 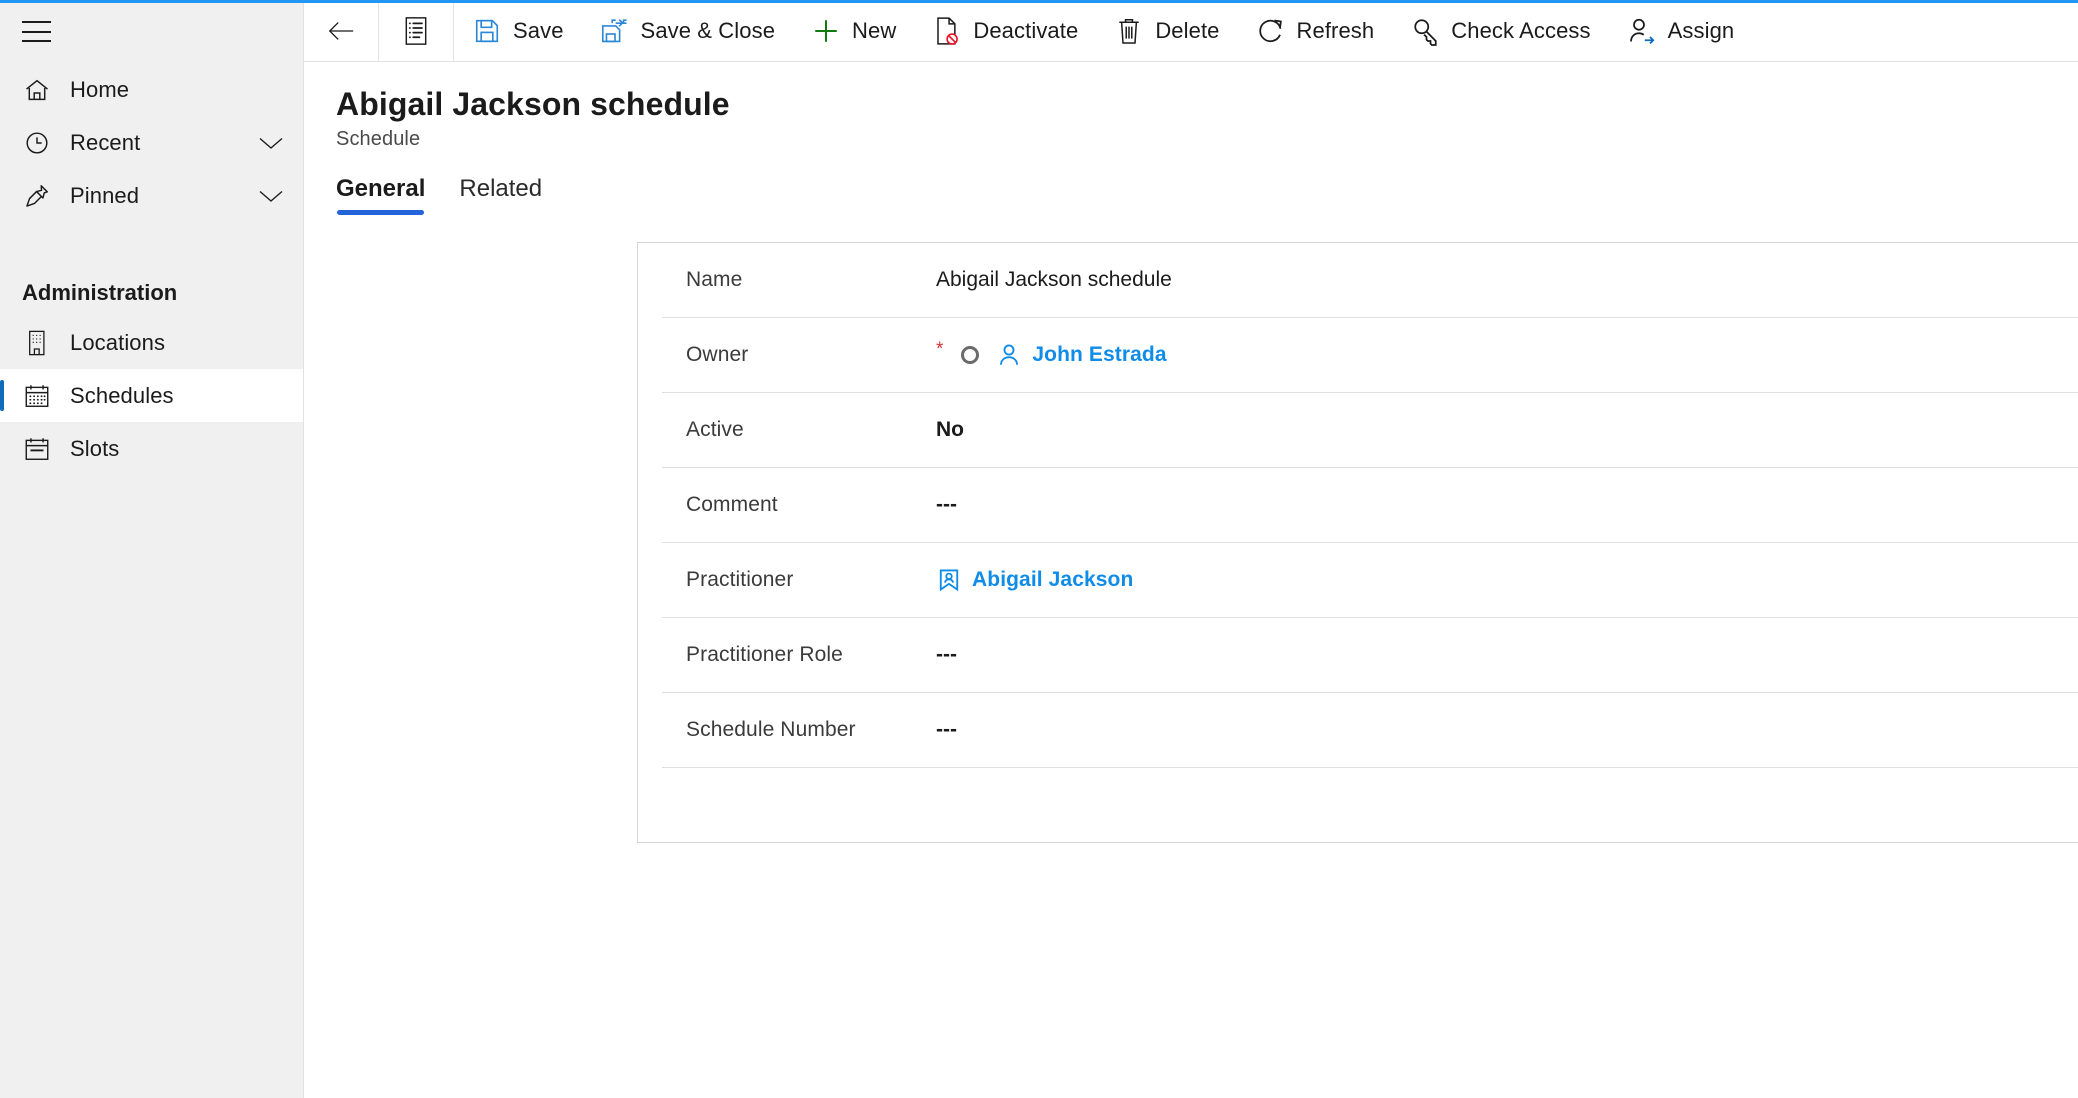 What do you see at coordinates (36, 31) in the screenshot?
I see `hamburger-icon` at bounding box center [36, 31].